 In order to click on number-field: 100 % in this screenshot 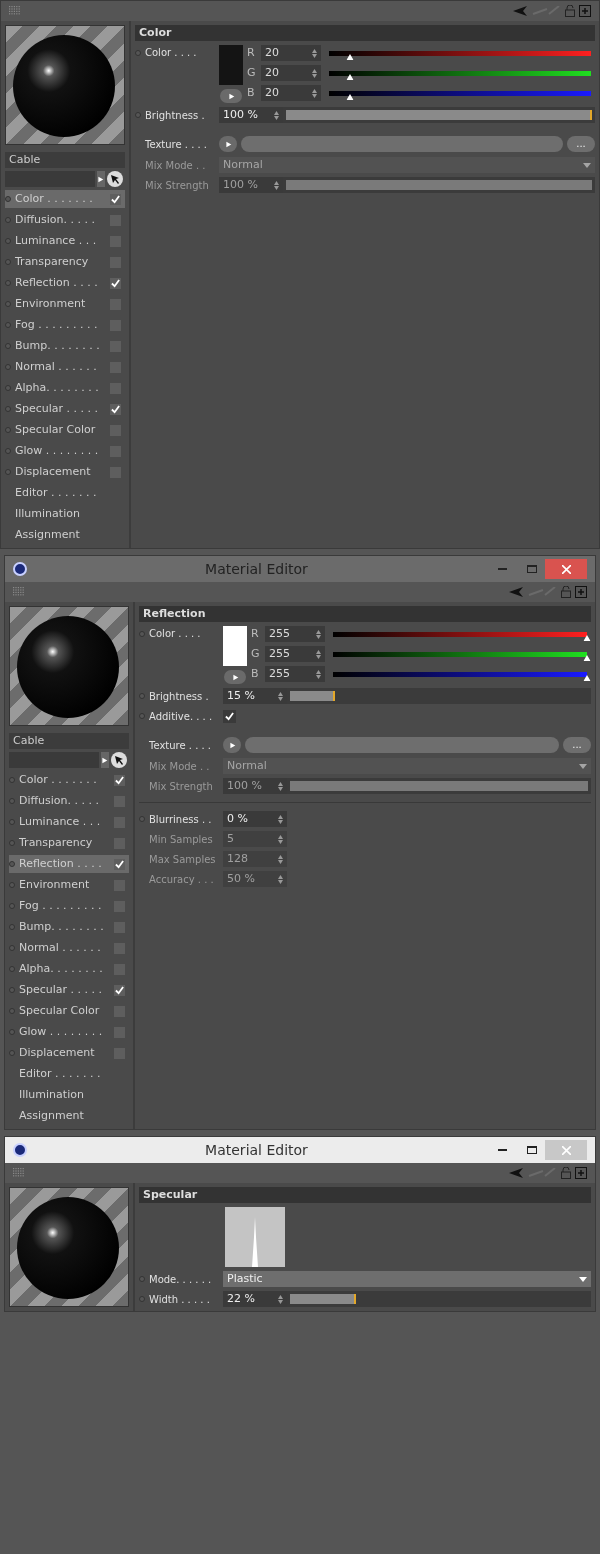, I will do `click(251, 115)`.